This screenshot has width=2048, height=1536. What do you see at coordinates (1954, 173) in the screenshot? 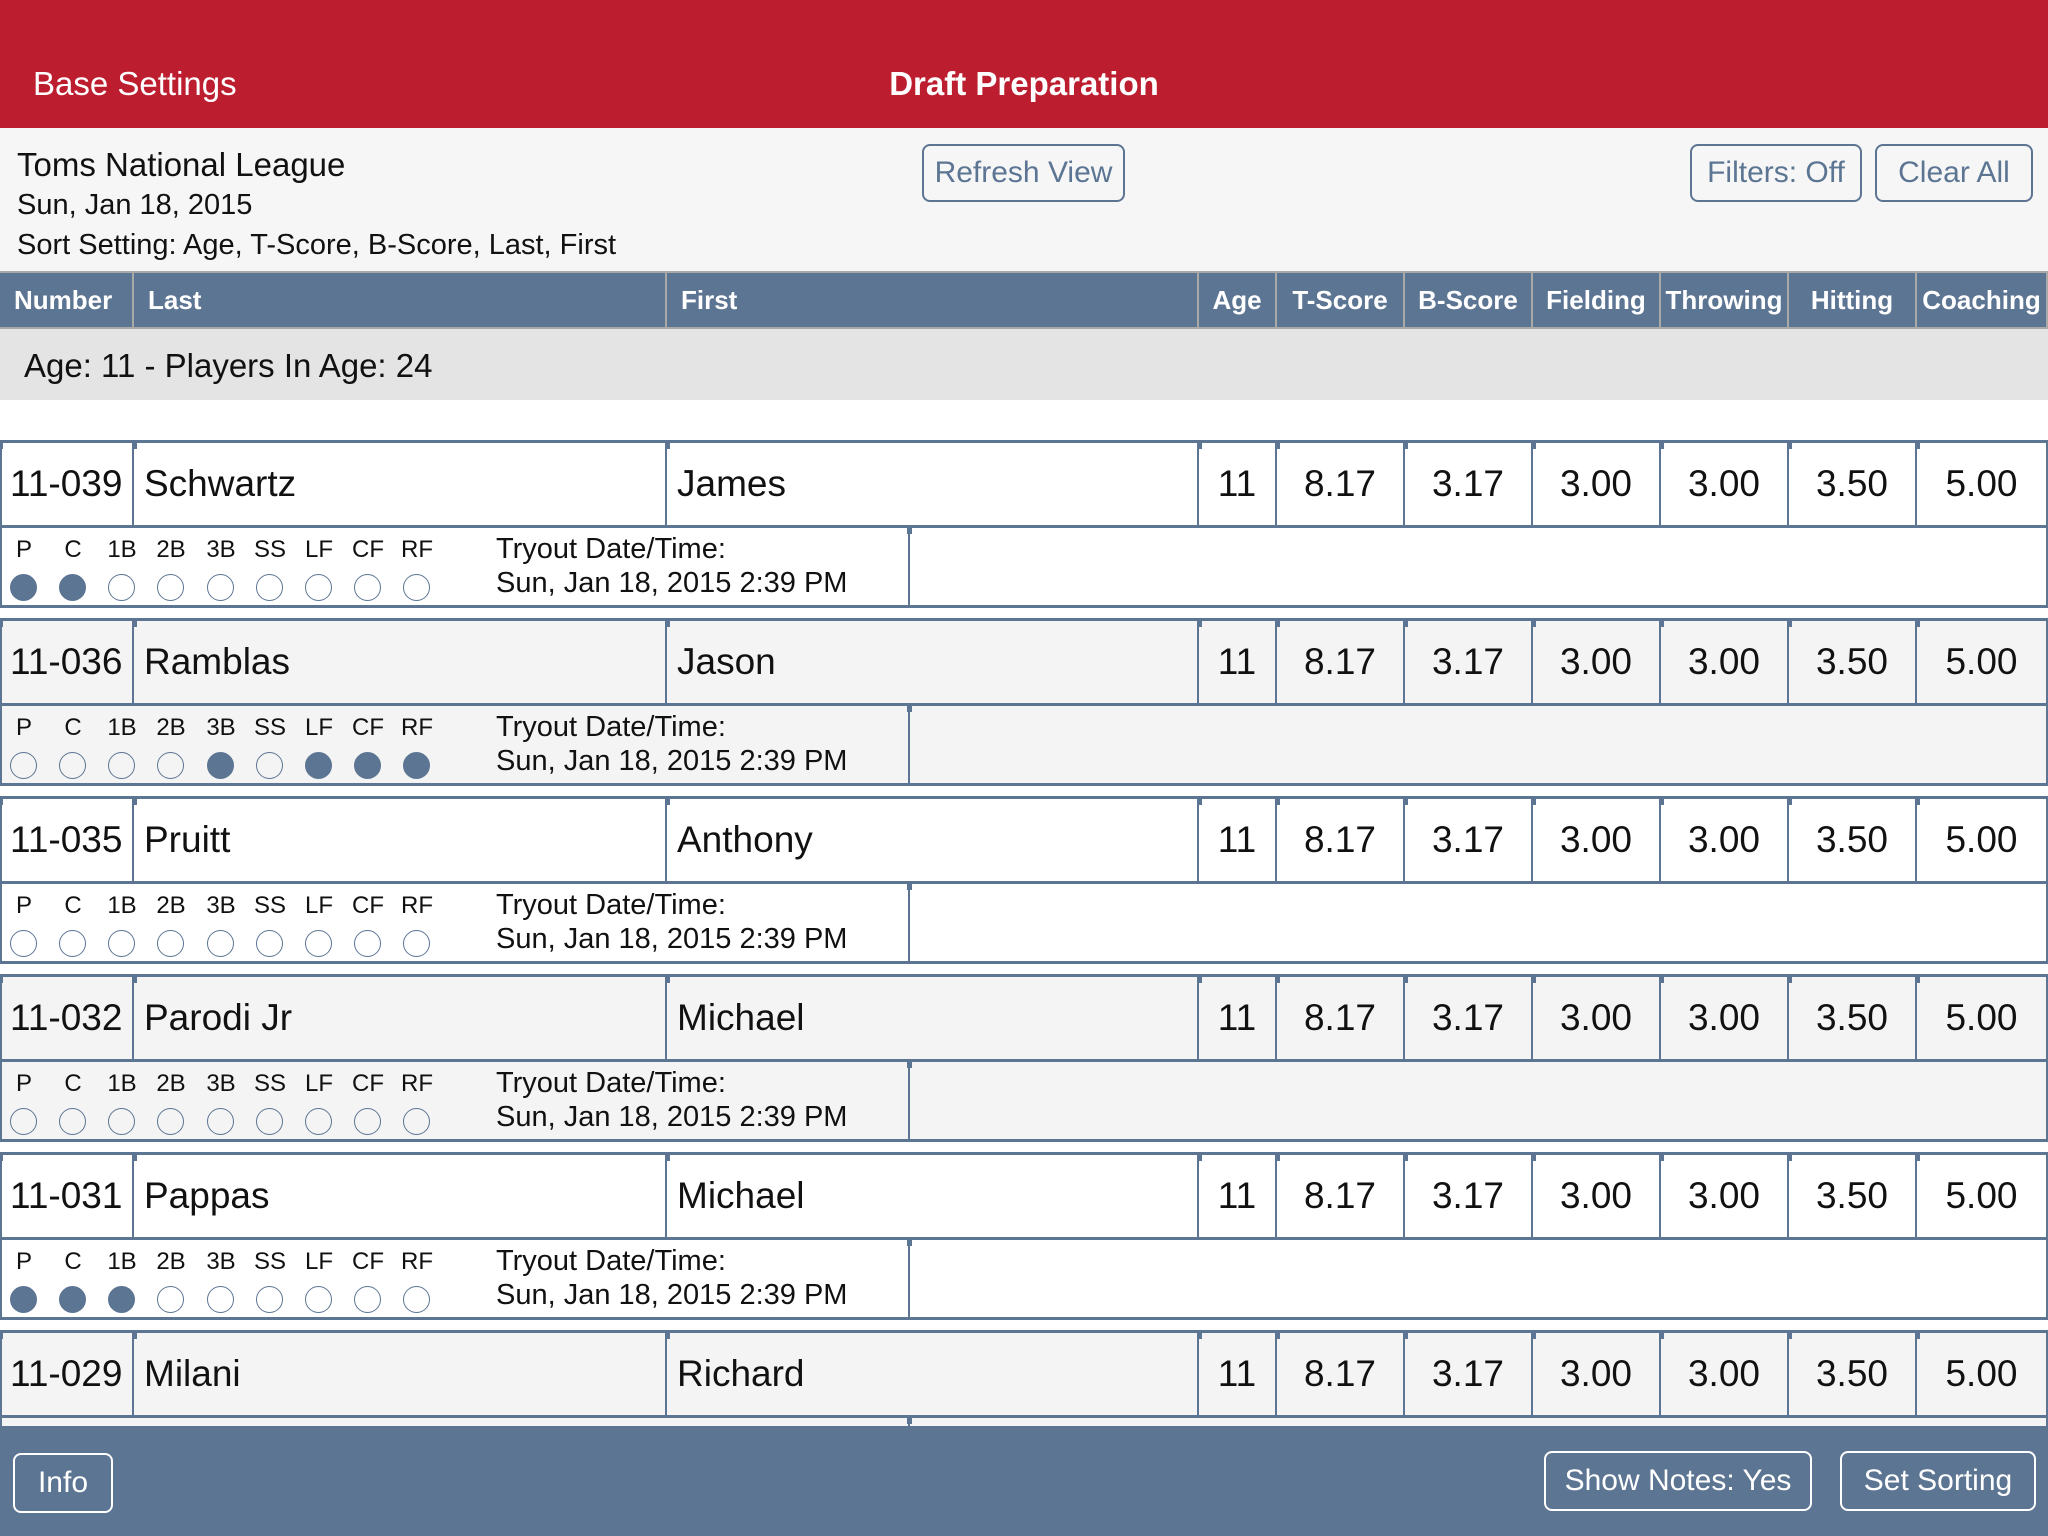
I see `clear-all-button: Clear All` at bounding box center [1954, 173].